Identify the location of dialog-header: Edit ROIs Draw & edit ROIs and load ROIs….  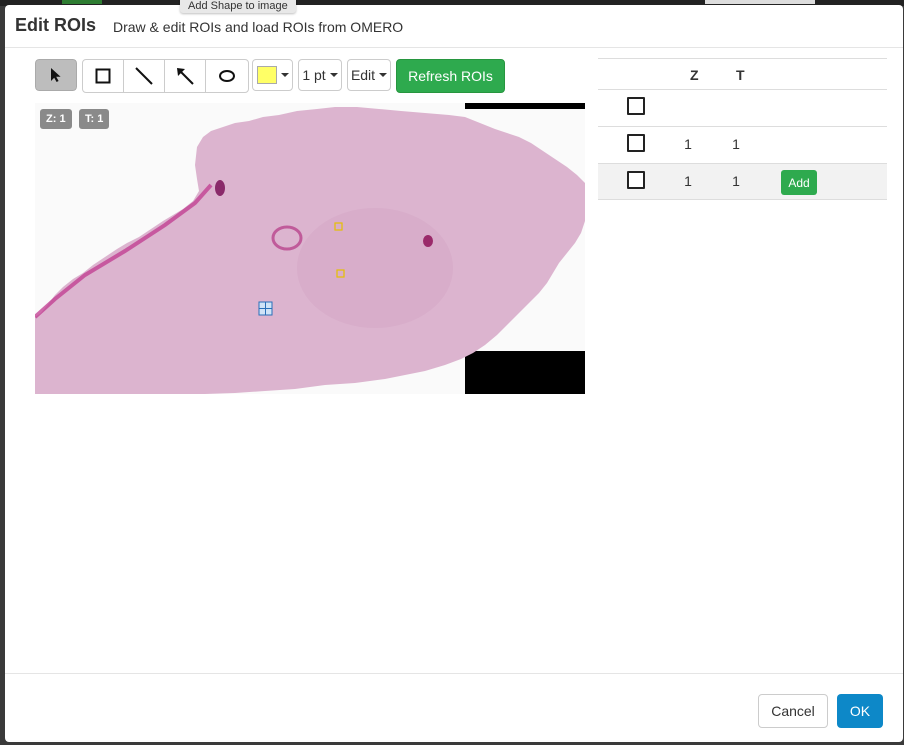
(454, 26).